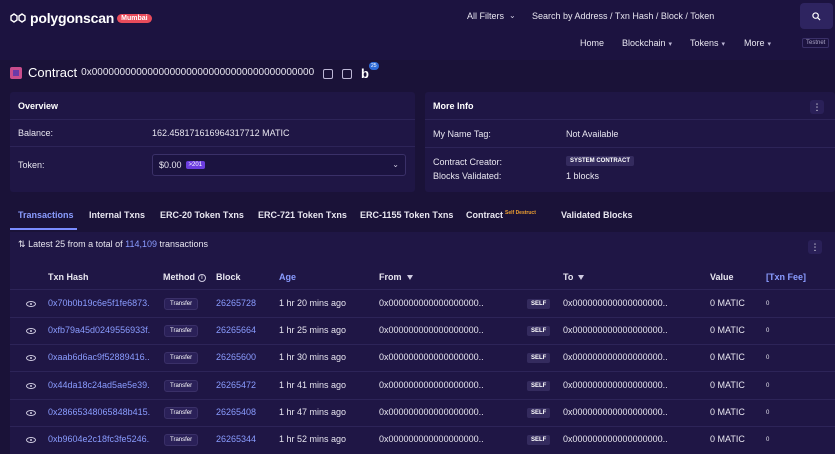 The image size is (835, 454). I want to click on nav-more: More ▾, so click(757, 43).